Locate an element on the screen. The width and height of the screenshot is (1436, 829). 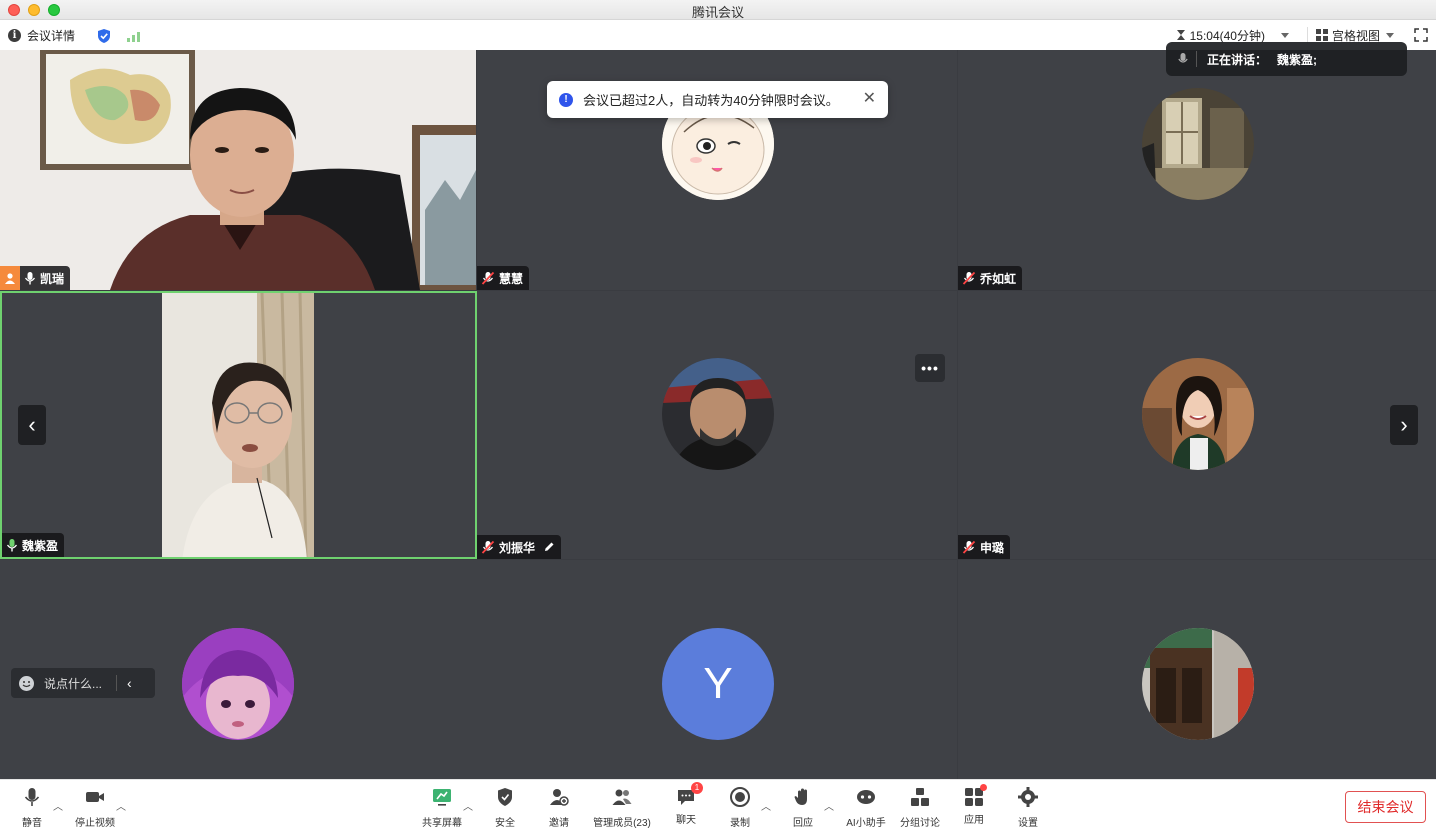
close-icon: ✕ is located at coordinates (869, 99).